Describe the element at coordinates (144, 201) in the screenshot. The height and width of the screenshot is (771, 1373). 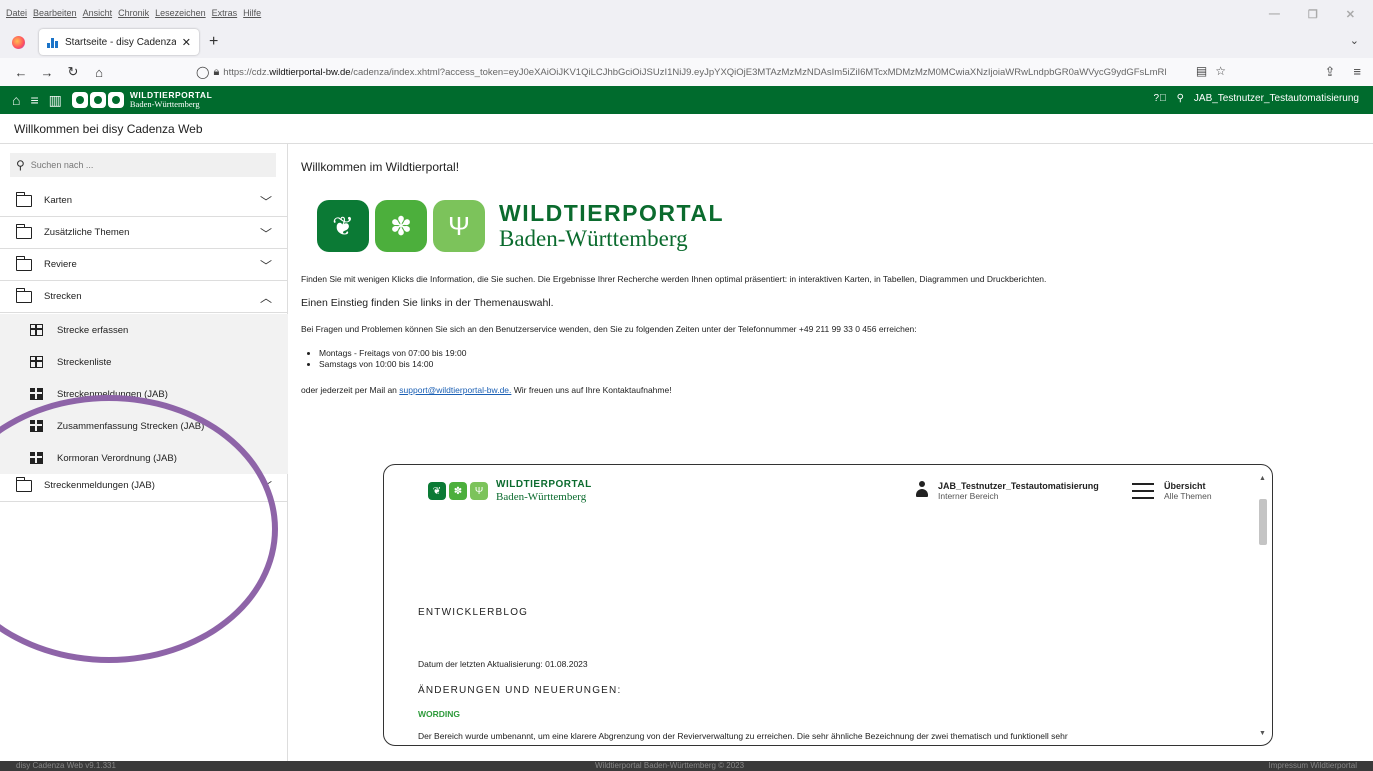
I see `sidebar-item-karten: Karten ﹀` at that location.